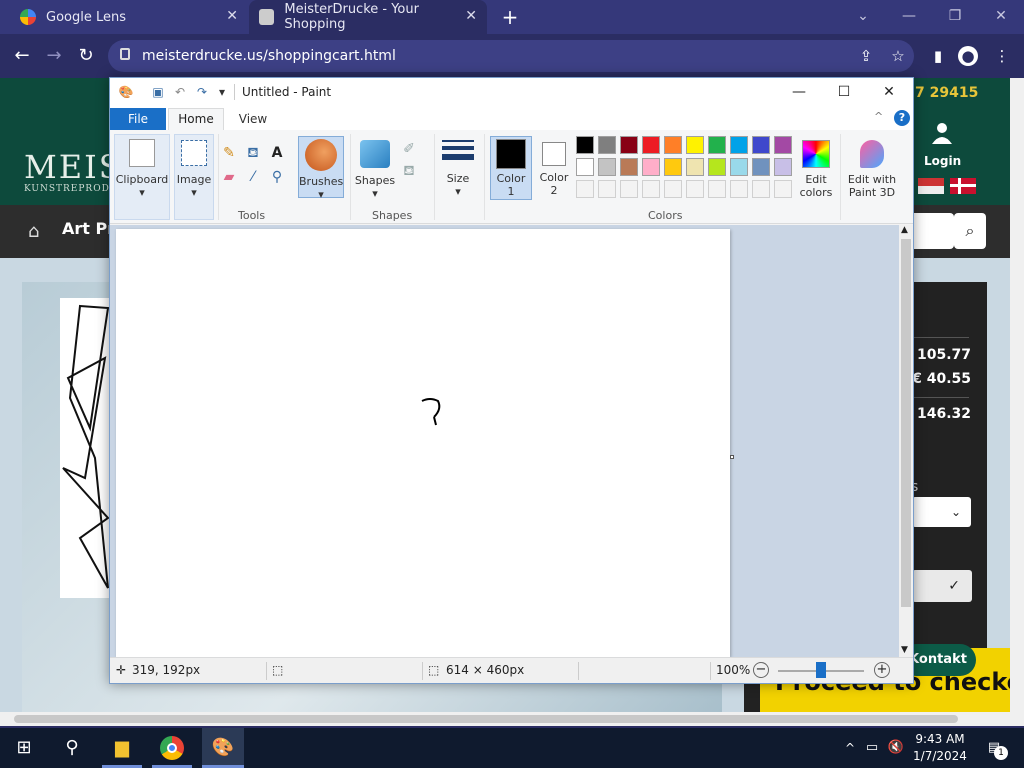 The height and width of the screenshot is (768, 1024). Describe the element at coordinates (970, 231) in the screenshot. I see `search-icon: ⌕` at that location.